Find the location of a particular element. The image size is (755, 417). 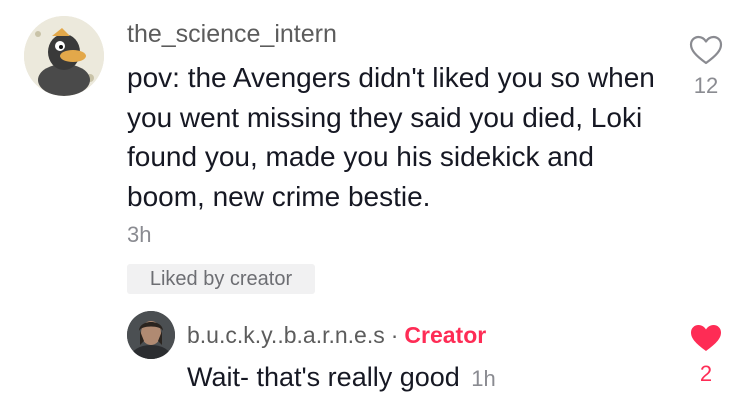

reply-text: Wait- that's really good is located at coordinates (323, 377).